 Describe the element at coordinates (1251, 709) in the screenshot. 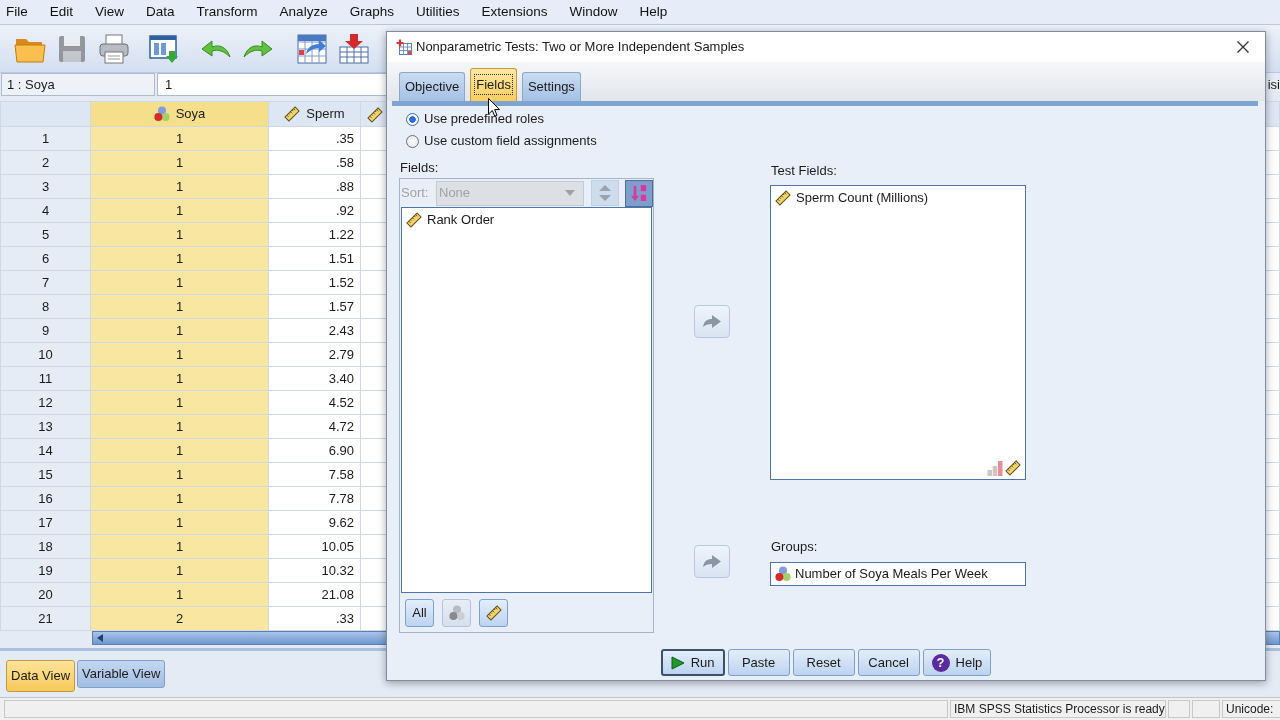

I see `encoding-status: Unicode:` at that location.